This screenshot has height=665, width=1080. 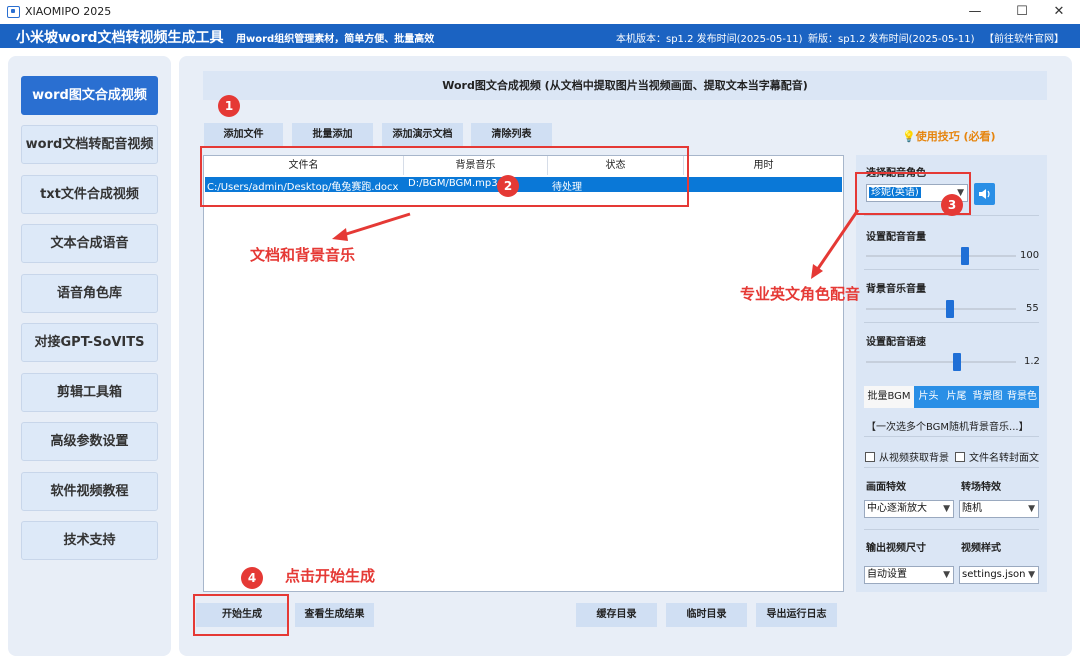 I want to click on voice-volume-label: 设置配音音量, so click(x=896, y=237).